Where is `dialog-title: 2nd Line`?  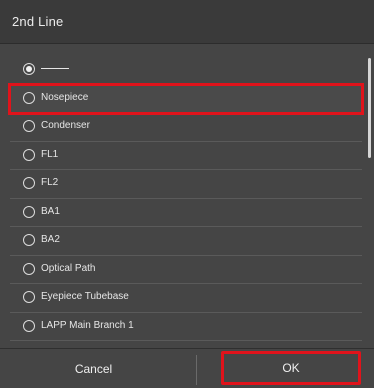 dialog-title: 2nd Line is located at coordinates (38, 21).